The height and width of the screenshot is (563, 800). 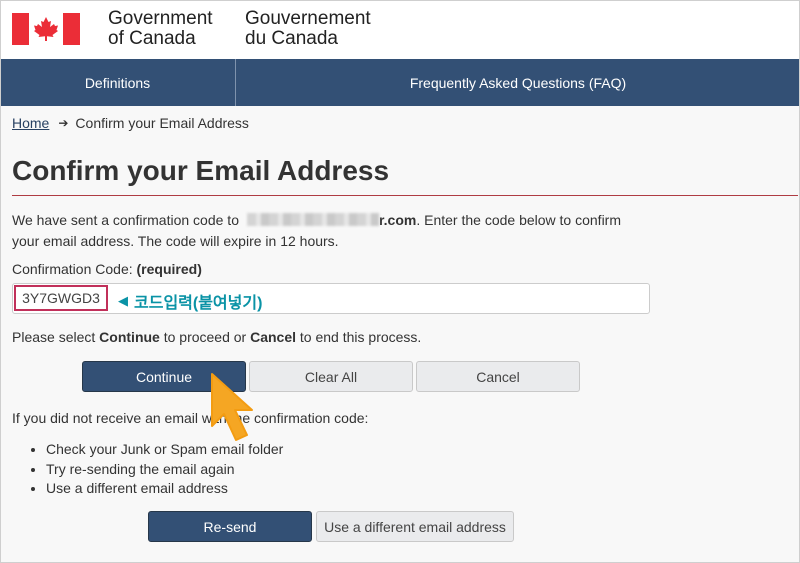 I want to click on annotation-text: 코드입력(붙여넣기), so click(x=198, y=303).